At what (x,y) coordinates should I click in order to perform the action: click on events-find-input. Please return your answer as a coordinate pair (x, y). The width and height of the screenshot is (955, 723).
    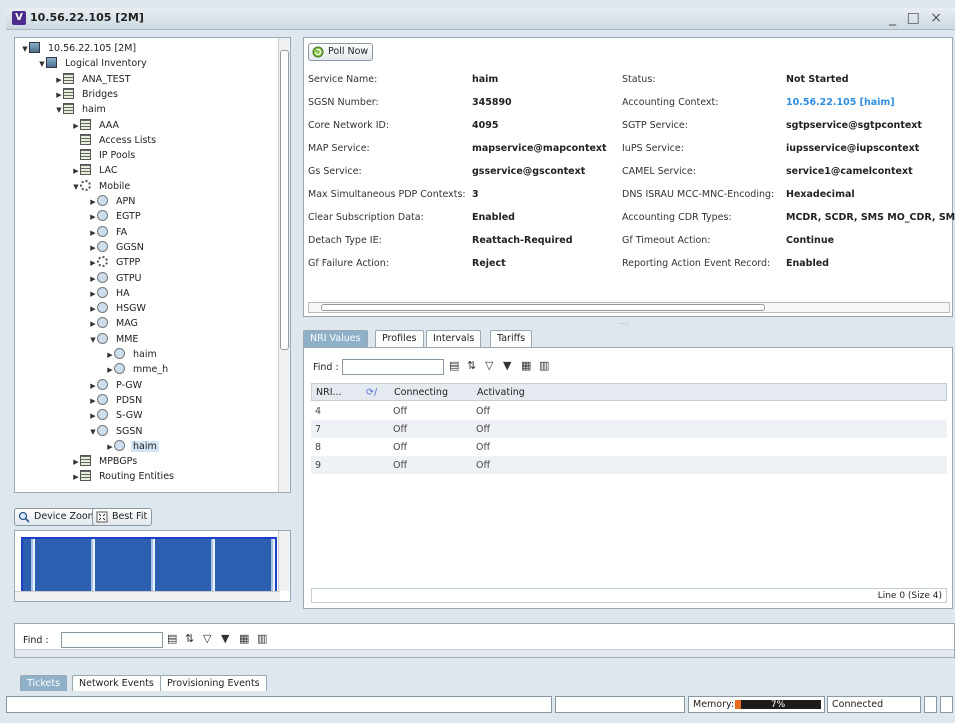
    Looking at the image, I should click on (112, 640).